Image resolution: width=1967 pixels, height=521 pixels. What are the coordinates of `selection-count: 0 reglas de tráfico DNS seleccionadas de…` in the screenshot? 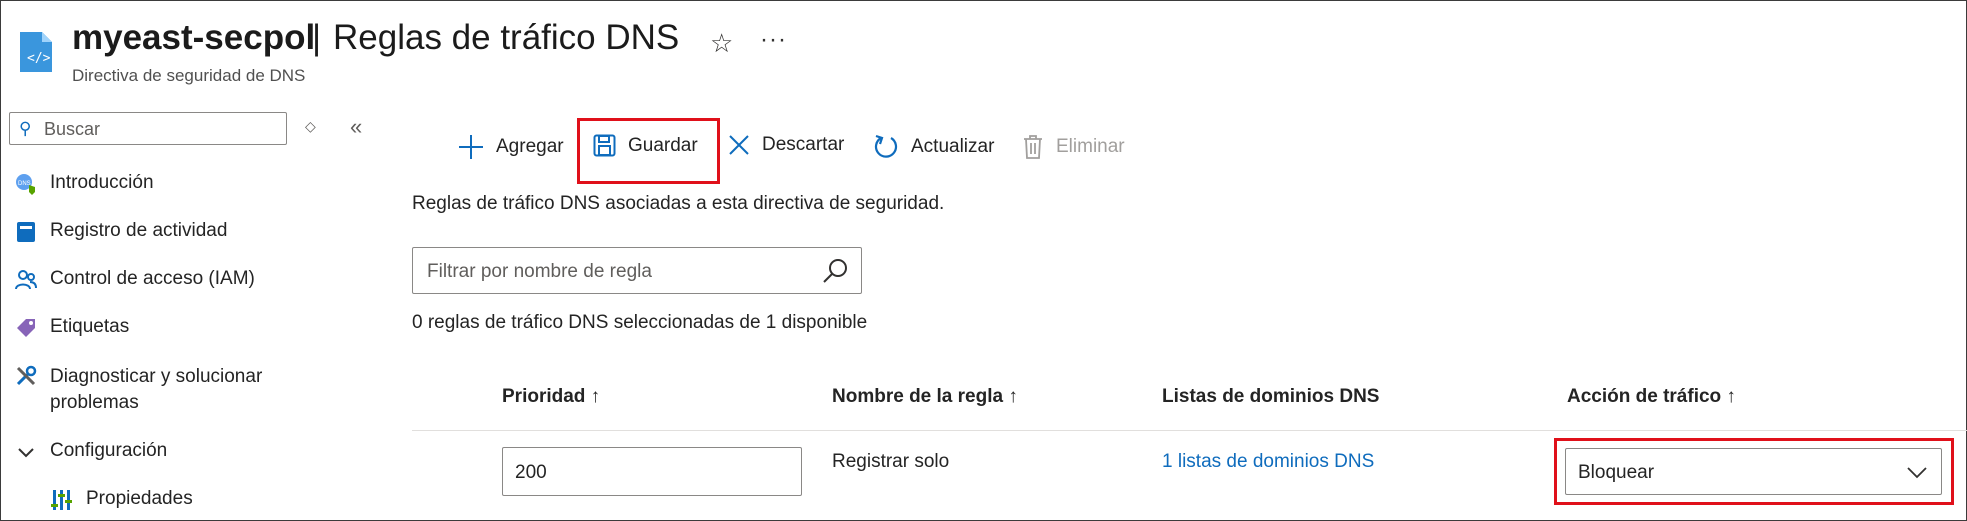 It's located at (640, 322).